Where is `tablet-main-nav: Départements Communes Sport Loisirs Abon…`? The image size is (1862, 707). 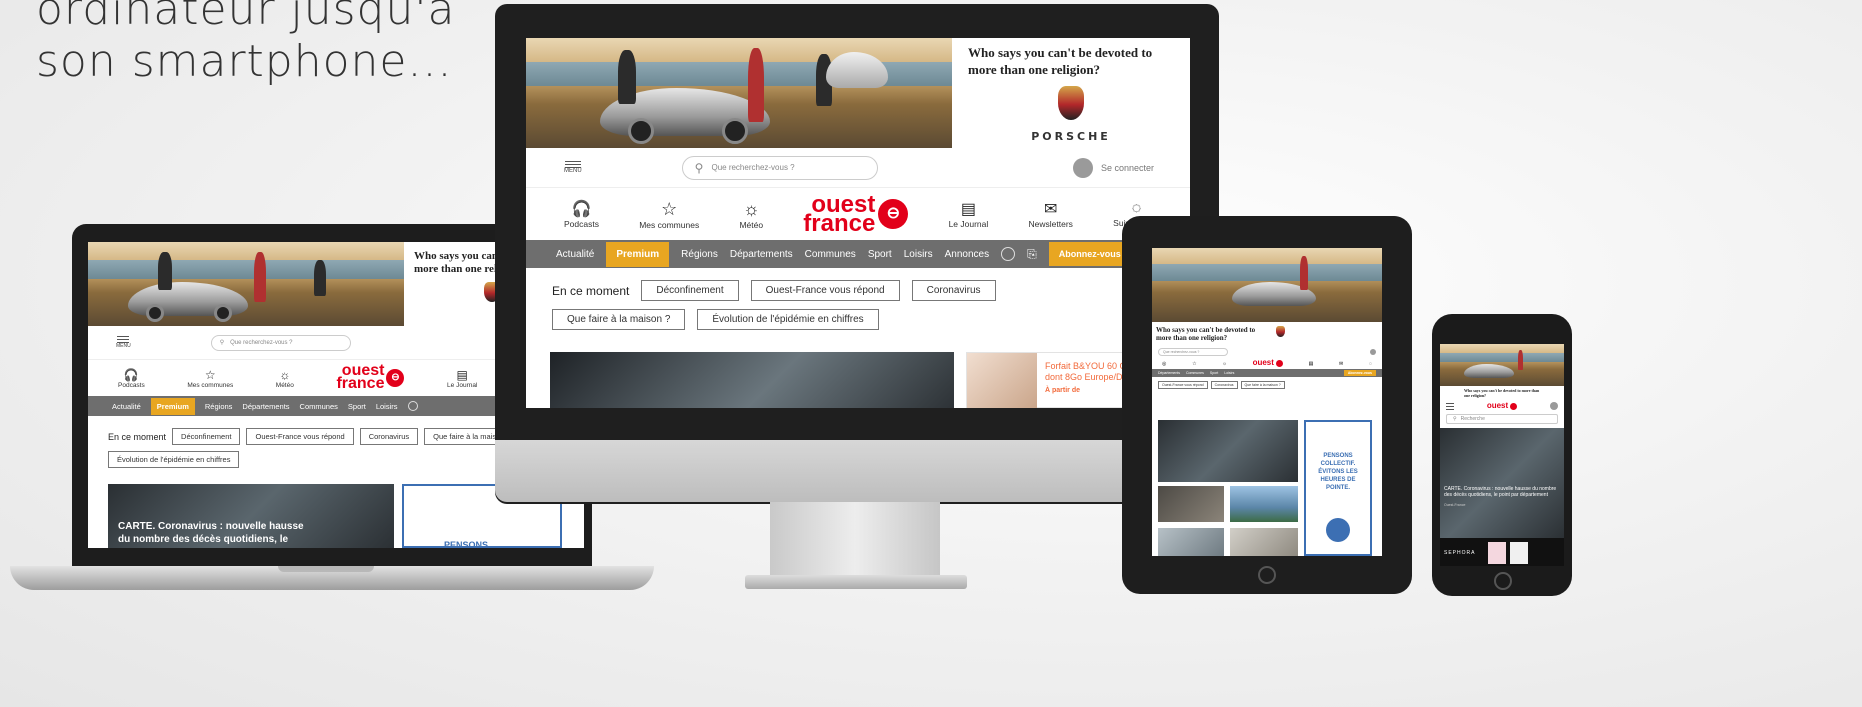
tablet-main-nav: Départements Communes Sport Loisirs Abon… is located at coordinates (1267, 373).